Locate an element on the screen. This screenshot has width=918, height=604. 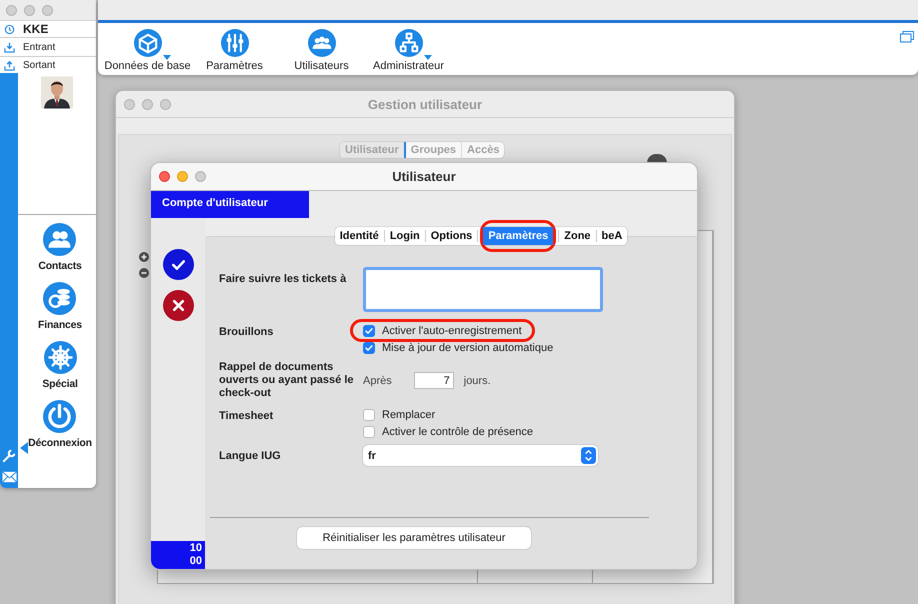
field-label: Faire suivre les tickets à is located at coordinates (283, 279).